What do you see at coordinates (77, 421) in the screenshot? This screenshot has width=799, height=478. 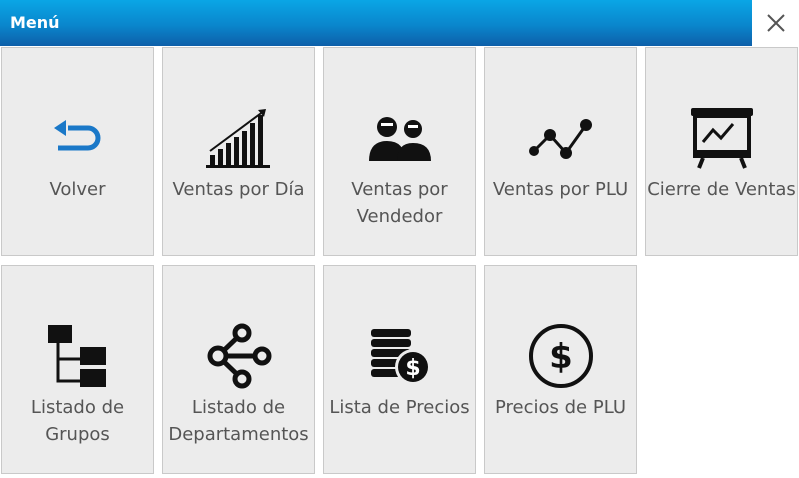 I see `tile-label: Listado de Grupos` at bounding box center [77, 421].